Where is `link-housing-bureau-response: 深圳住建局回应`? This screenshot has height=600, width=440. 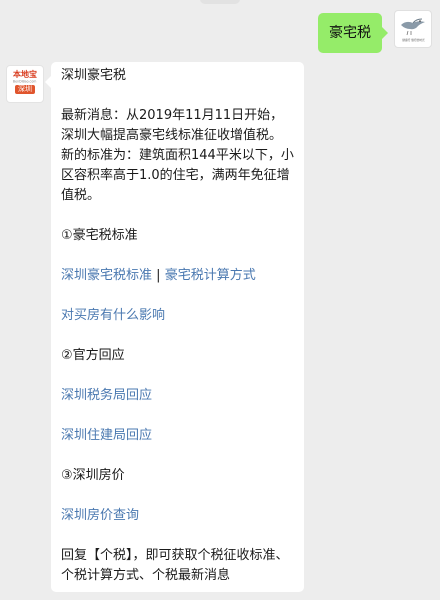 link-housing-bureau-response: 深圳住建局回应 is located at coordinates (106, 435).